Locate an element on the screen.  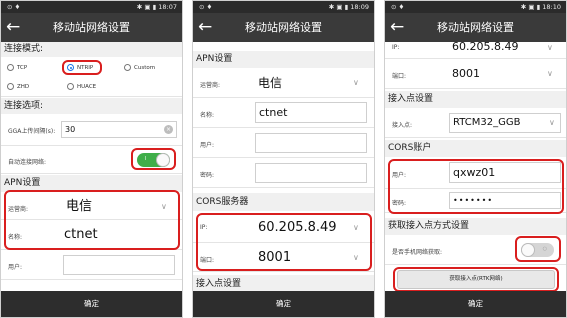
radio-group-connection-mode: TCP NTRIP Custom ZHD HUACE is located at coordinates (91, 77).